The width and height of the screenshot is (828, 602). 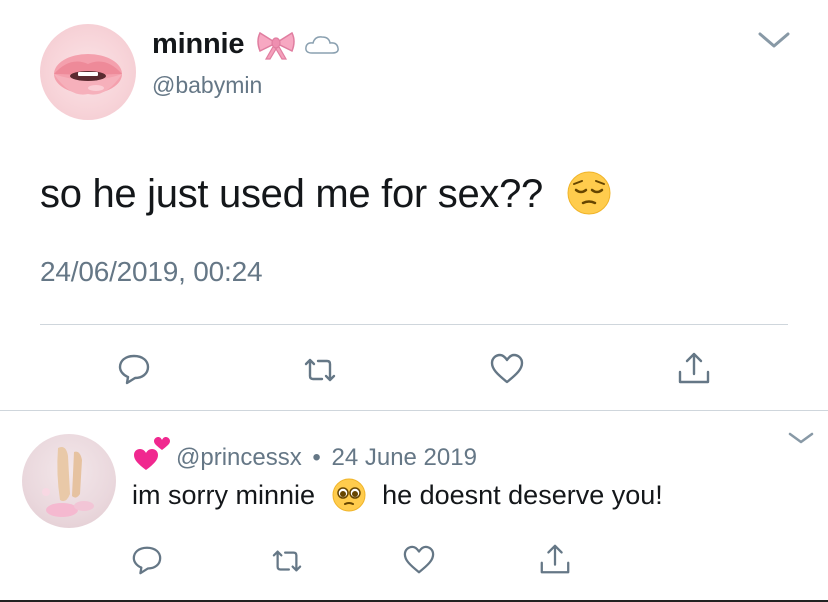 I want to click on pleading-face-emoji, so click(x=349, y=495).